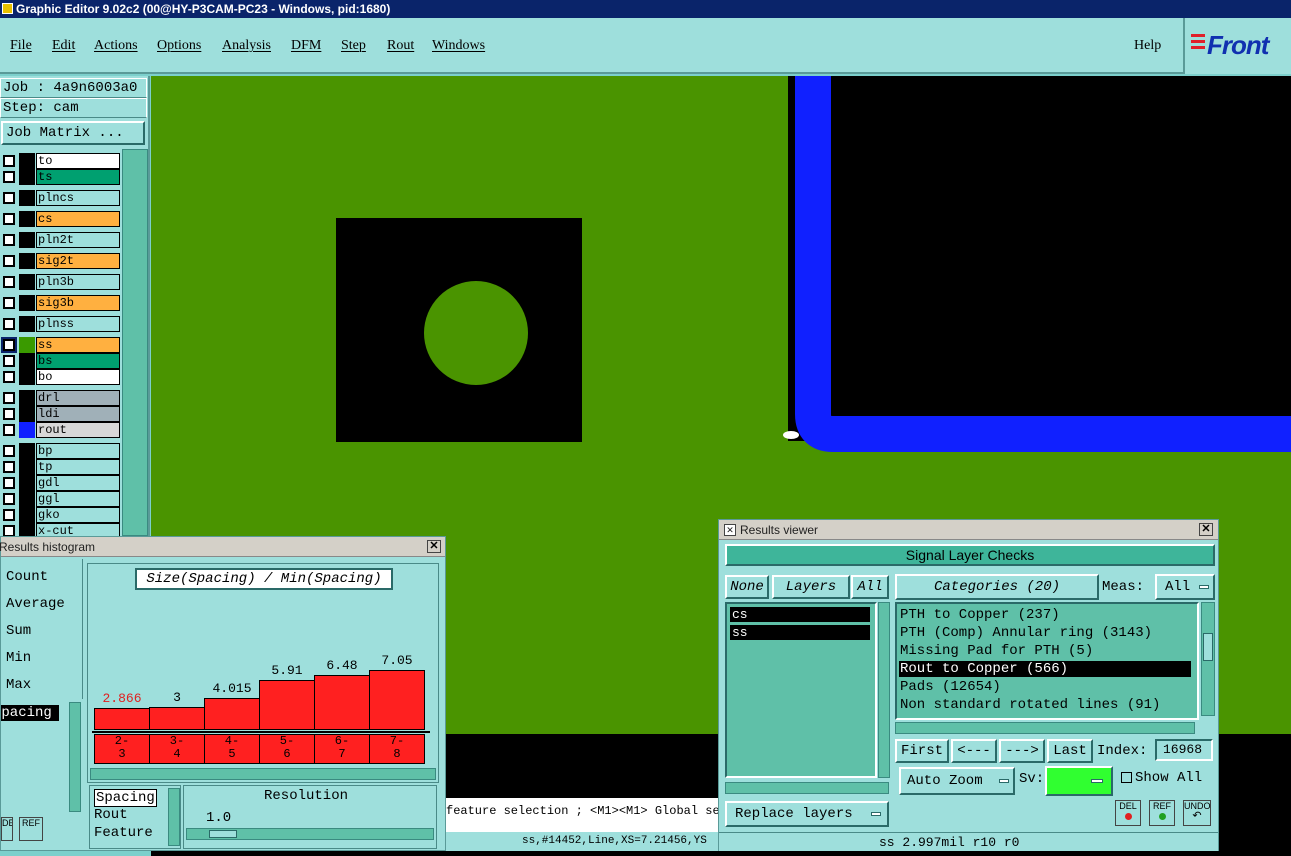 The image size is (1291, 856). What do you see at coordinates (27, 577) in the screenshot?
I see `stat-count: Count` at bounding box center [27, 577].